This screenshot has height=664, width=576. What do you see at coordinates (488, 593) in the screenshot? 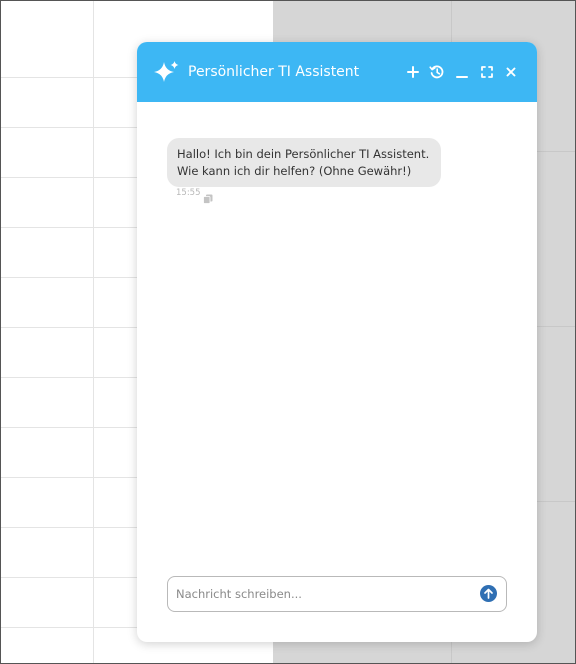
I see `send-button` at bounding box center [488, 593].